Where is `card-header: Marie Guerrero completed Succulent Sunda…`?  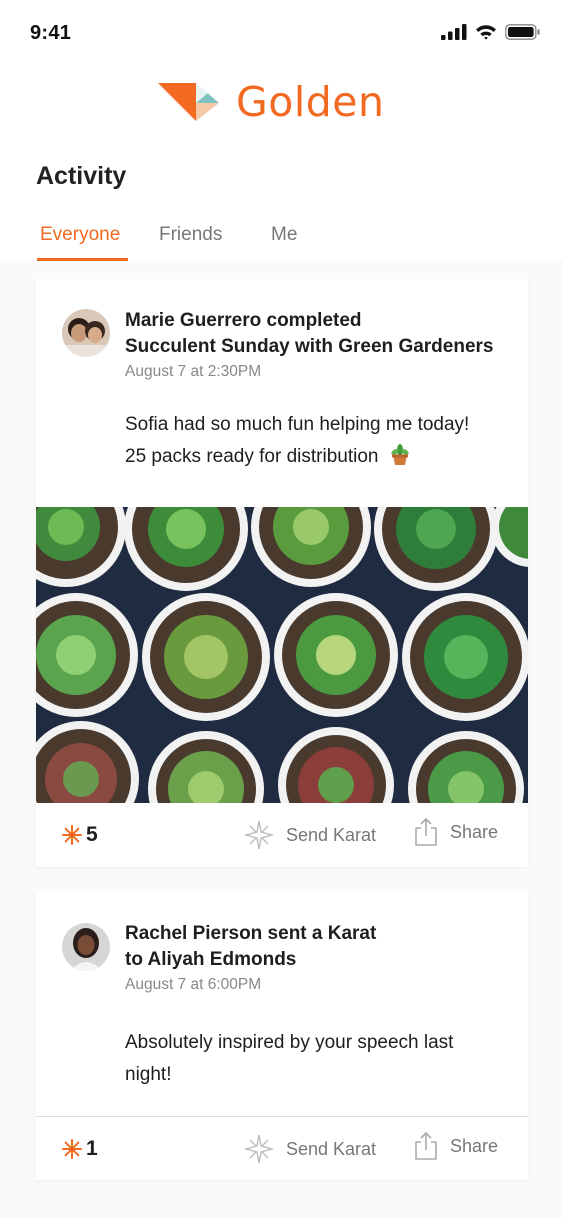 card-header: Marie Guerrero completed Succulent Sunda… is located at coordinates (321, 345).